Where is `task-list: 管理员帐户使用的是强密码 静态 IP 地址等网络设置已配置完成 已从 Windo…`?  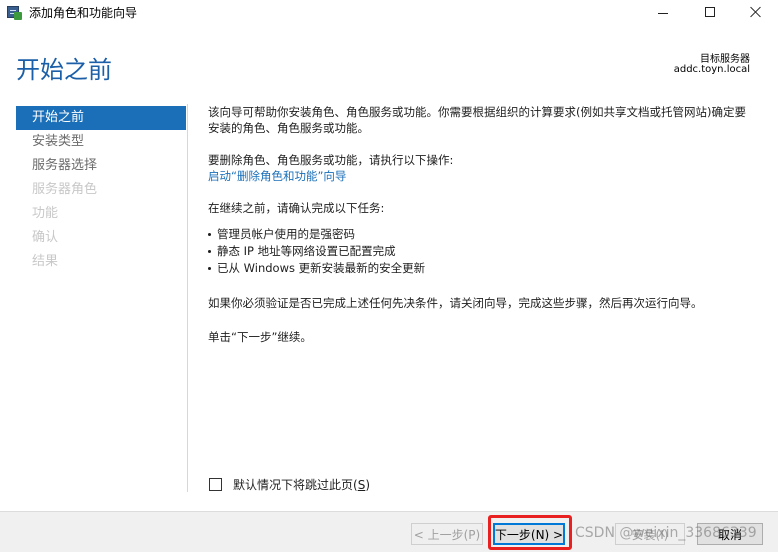 task-list: 管理员帐户使用的是强密码 静态 IP 地址等网络设置已配置完成 已从 Windo… is located at coordinates (480, 251).